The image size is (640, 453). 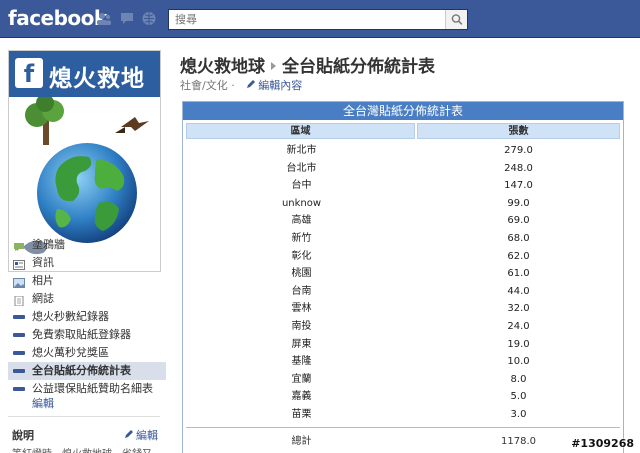 I want to click on count-cell: 19.0, so click(x=518, y=344).